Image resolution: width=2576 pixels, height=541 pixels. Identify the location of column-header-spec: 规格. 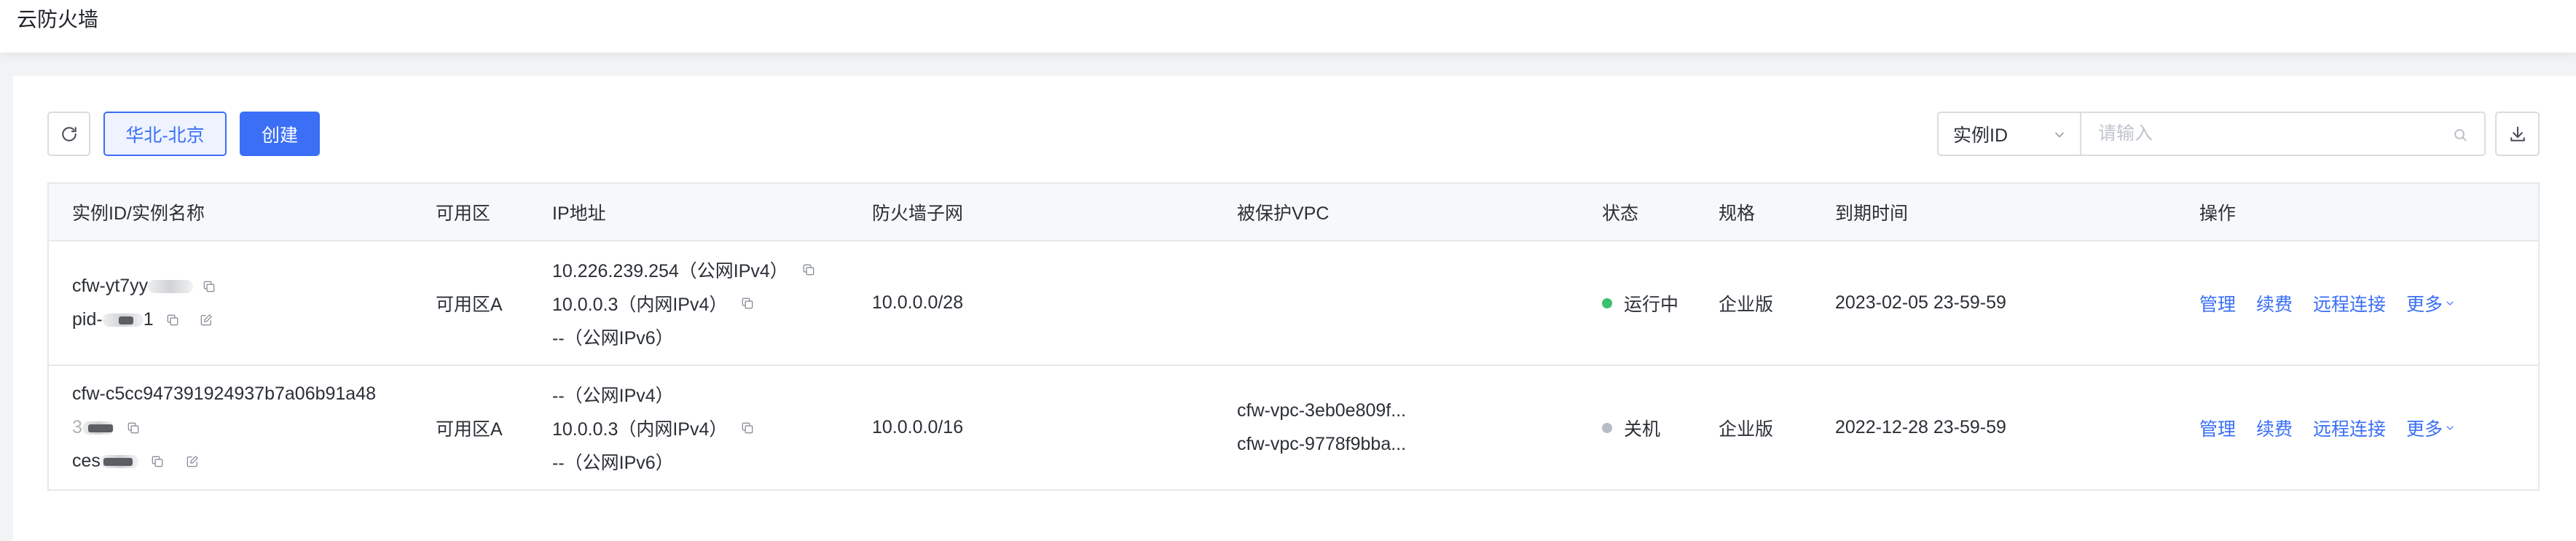
(1737, 213).